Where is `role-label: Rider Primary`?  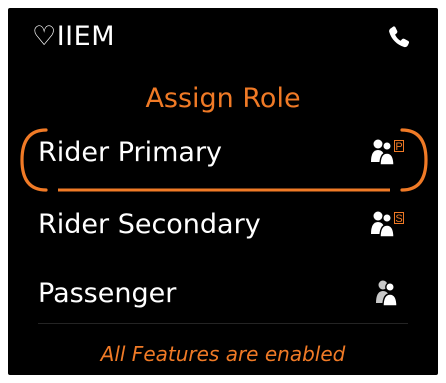 role-label: Rider Primary is located at coordinates (130, 152).